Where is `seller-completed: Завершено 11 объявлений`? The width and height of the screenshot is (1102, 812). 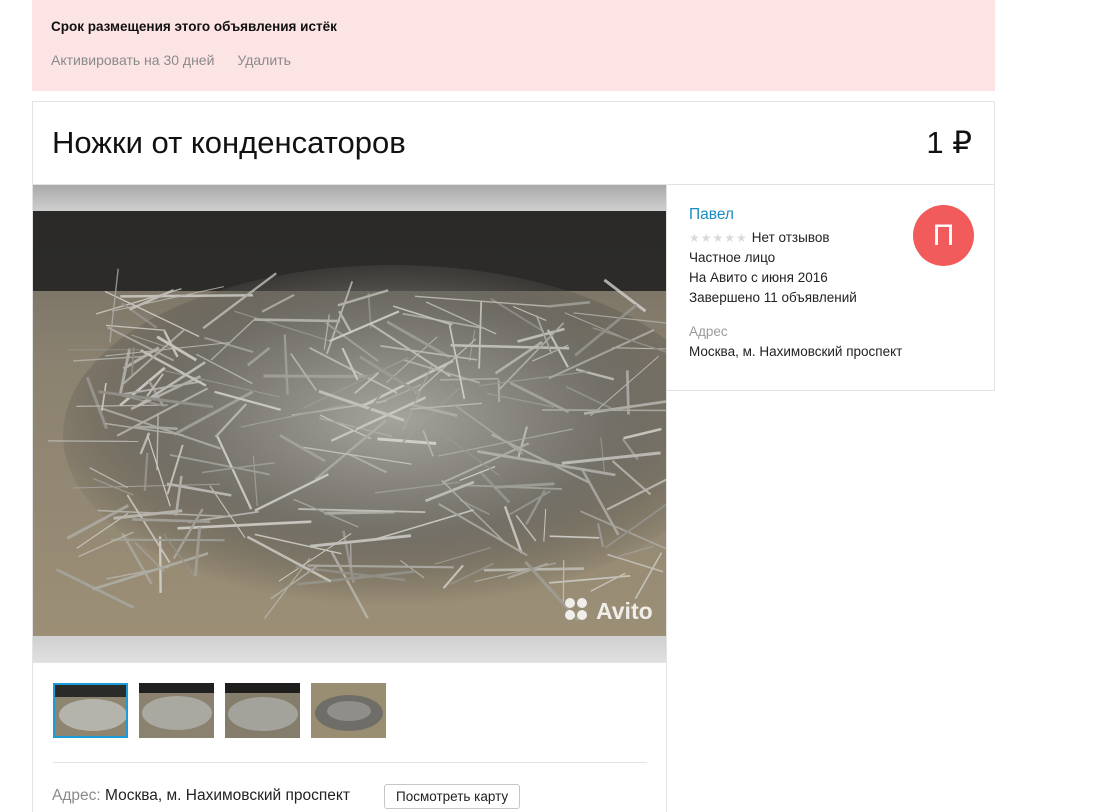 seller-completed: Завершено 11 объявлений is located at coordinates (773, 297).